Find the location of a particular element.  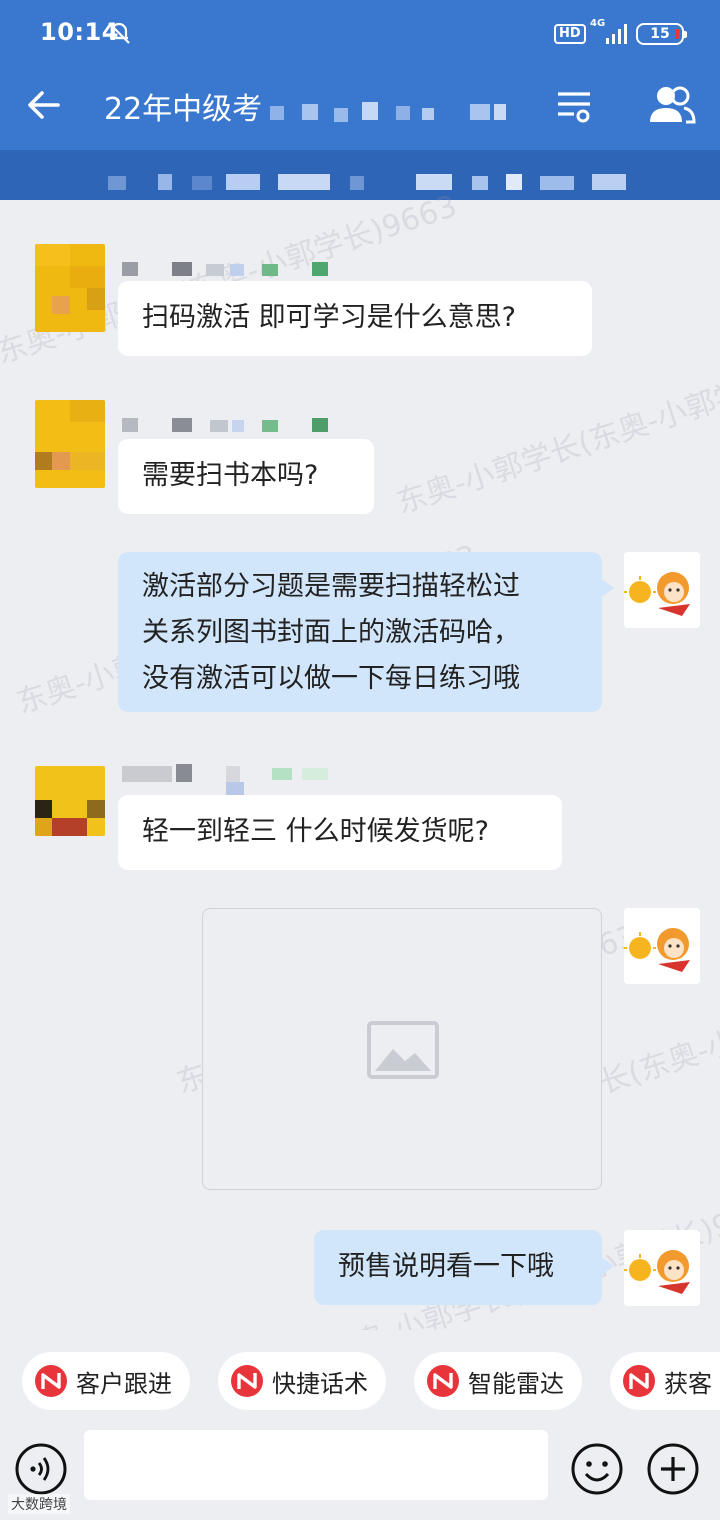

quick-action-label: 获客 is located at coordinates (688, 1383).